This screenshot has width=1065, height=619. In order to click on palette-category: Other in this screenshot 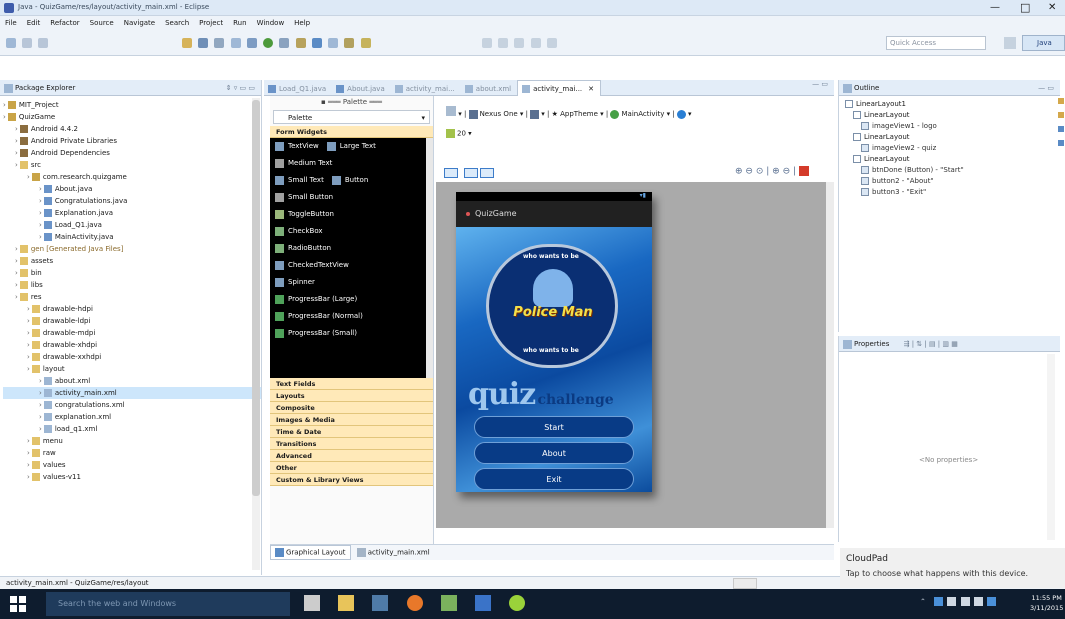, I will do `click(351, 468)`.